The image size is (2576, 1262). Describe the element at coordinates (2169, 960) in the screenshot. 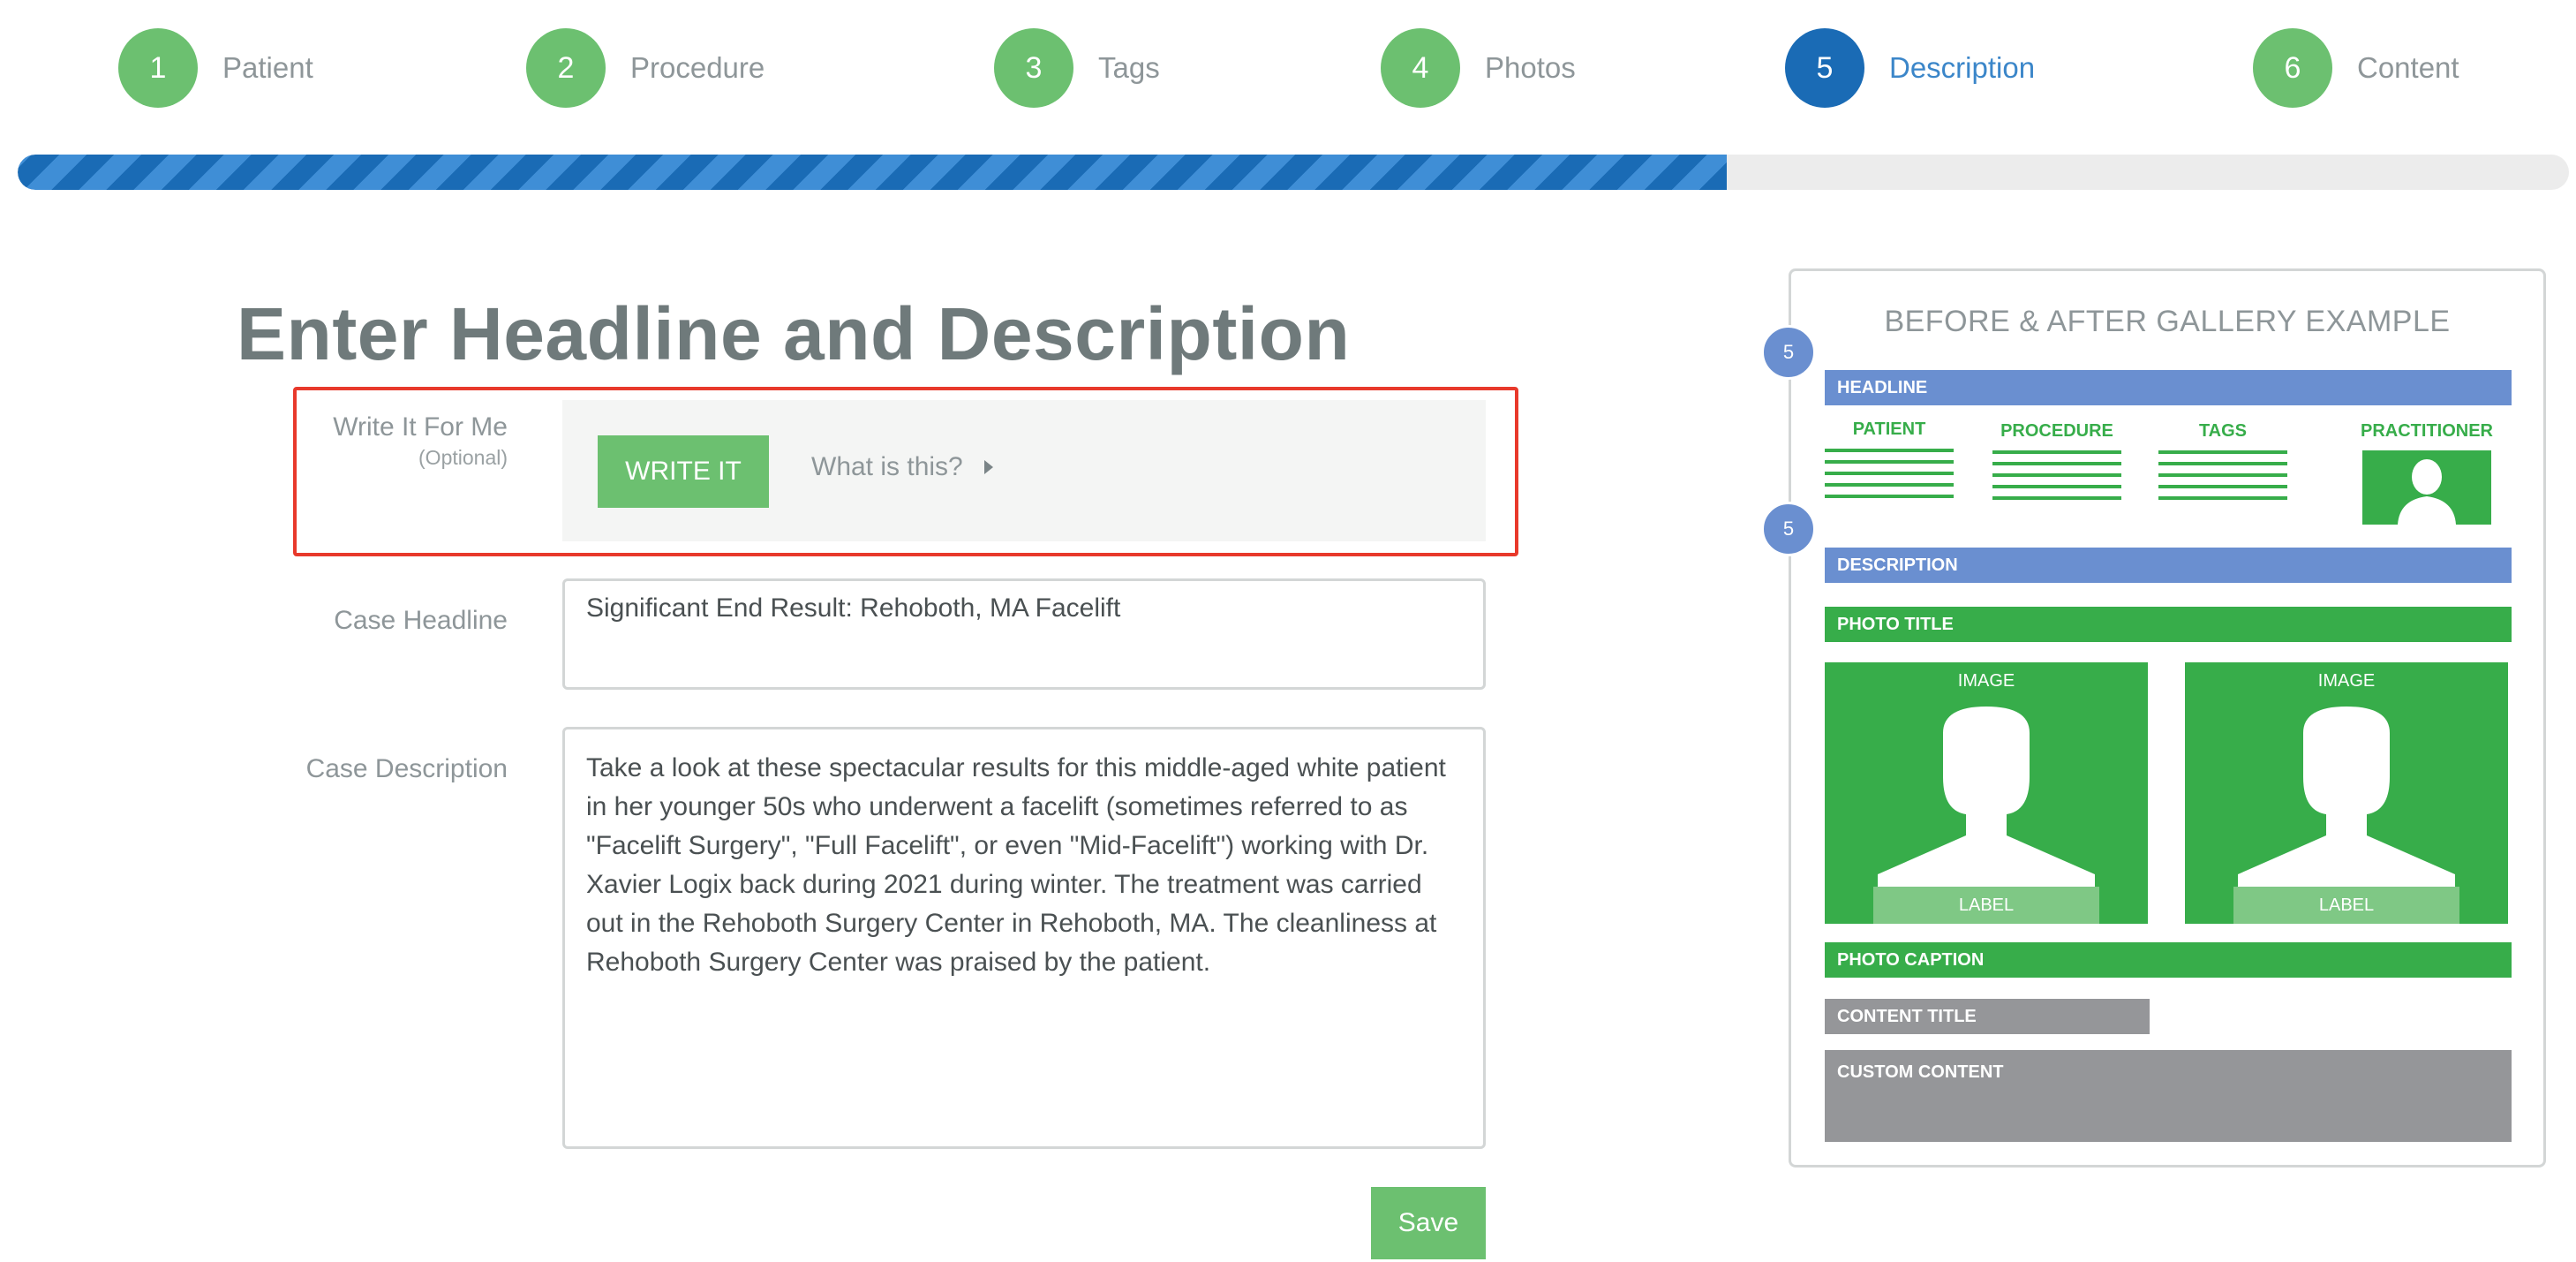

I see `photo-caption-block: PHOTO CAPTION` at that location.